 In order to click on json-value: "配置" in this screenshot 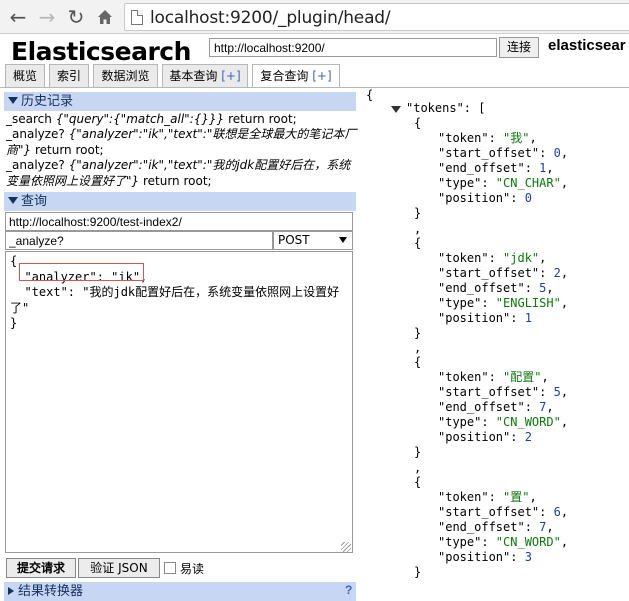, I will do `click(522, 377)`.